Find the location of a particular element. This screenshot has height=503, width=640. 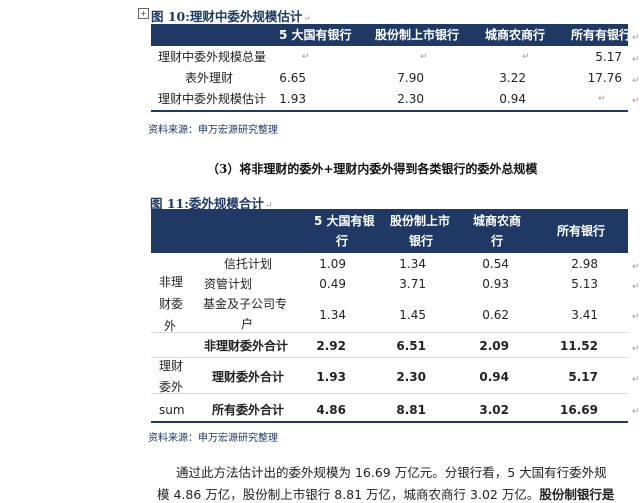

table11-bottom-rule is located at coordinates (389, 422).